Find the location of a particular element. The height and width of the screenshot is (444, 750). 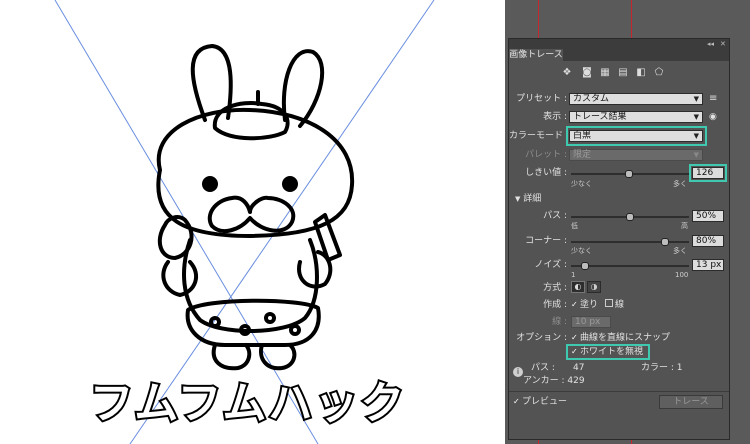

stats-paths-value: 47 is located at coordinates (579, 368).